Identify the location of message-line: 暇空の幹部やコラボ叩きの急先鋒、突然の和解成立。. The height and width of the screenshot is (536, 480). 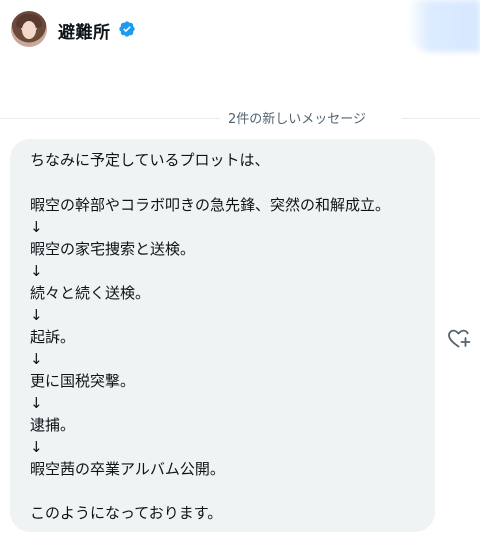
(210, 205).